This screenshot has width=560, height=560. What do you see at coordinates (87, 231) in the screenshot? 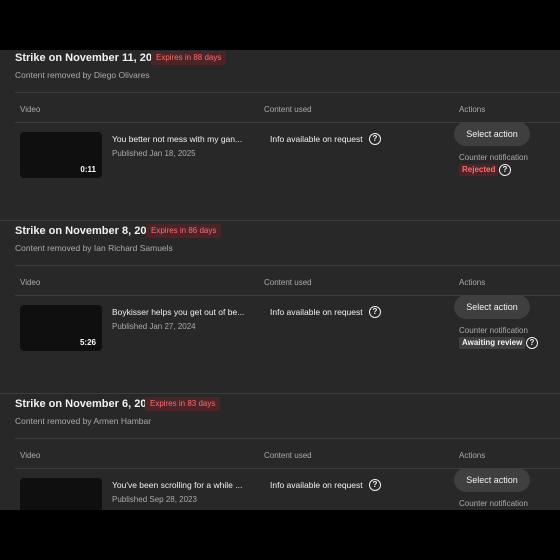
I see `strike-title: Strike on November 8, 2025` at bounding box center [87, 231].